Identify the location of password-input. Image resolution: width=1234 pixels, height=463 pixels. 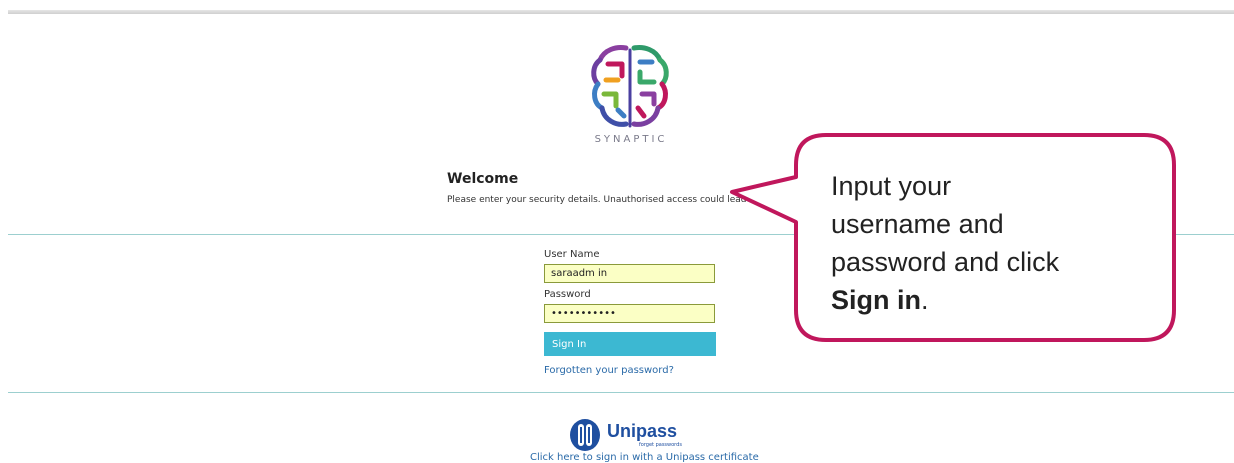
(629, 313).